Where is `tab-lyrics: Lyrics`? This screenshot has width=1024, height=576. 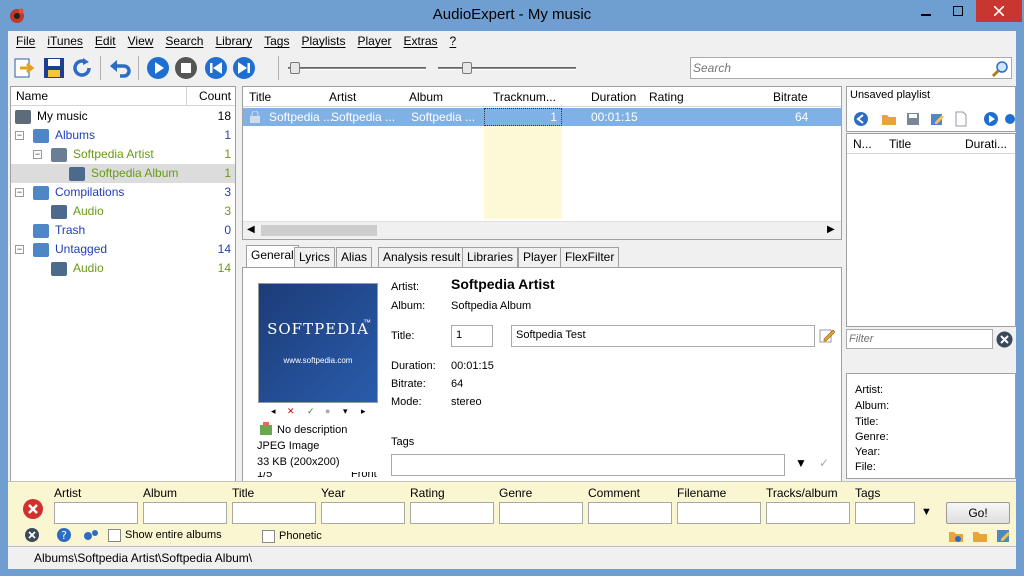 tab-lyrics: Lyrics is located at coordinates (314, 257).